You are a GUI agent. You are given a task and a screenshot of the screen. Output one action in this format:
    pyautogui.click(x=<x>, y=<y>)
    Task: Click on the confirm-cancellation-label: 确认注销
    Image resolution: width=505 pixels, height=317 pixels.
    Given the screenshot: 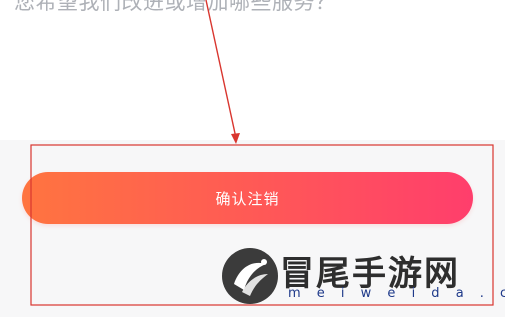 What is the action you would take?
    pyautogui.click(x=247, y=198)
    